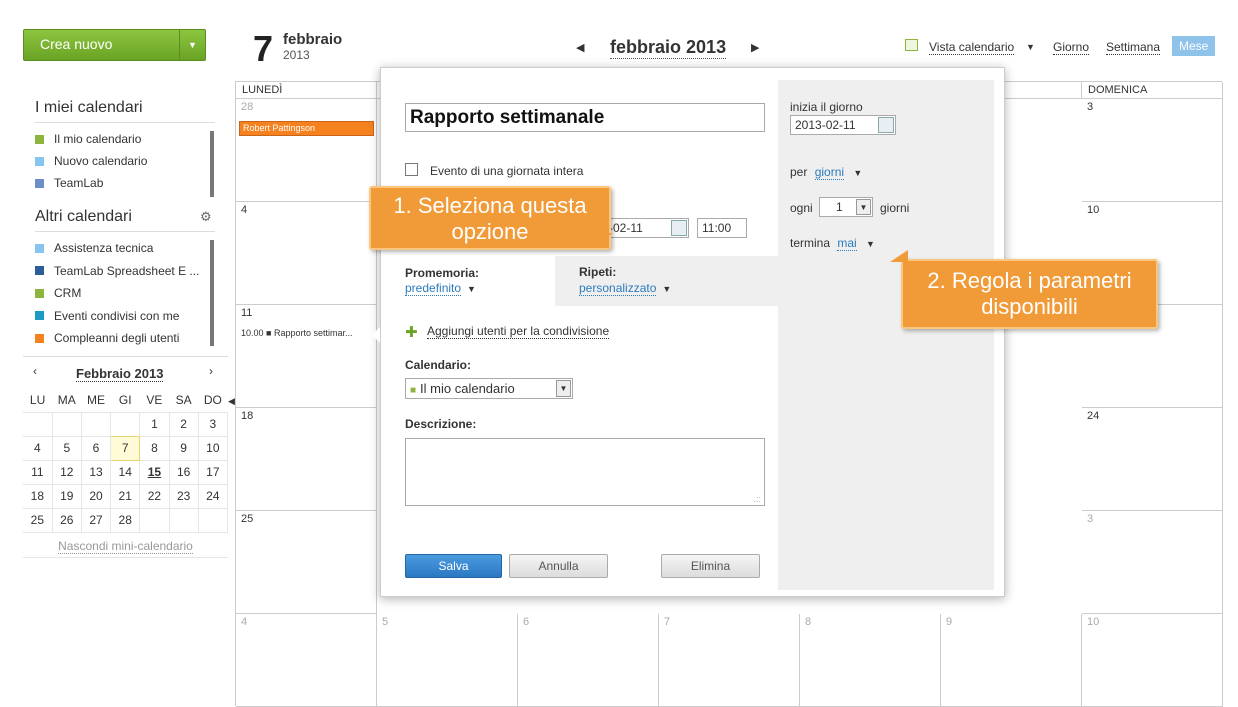  I want to click on create-dropdown-icon: ▼, so click(192, 45).